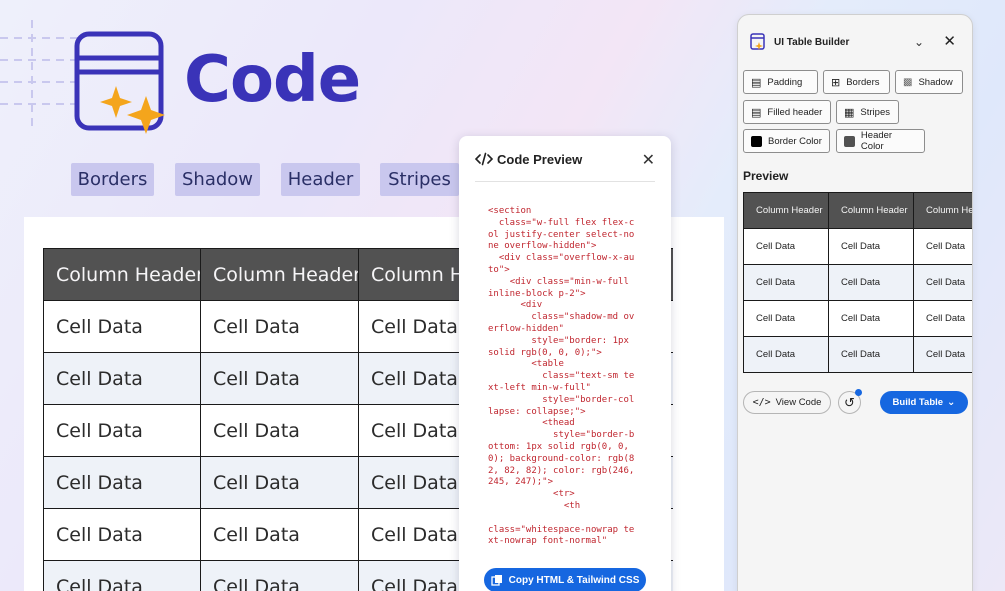  Describe the element at coordinates (849, 141) in the screenshot. I see `header-color-swatch` at that location.